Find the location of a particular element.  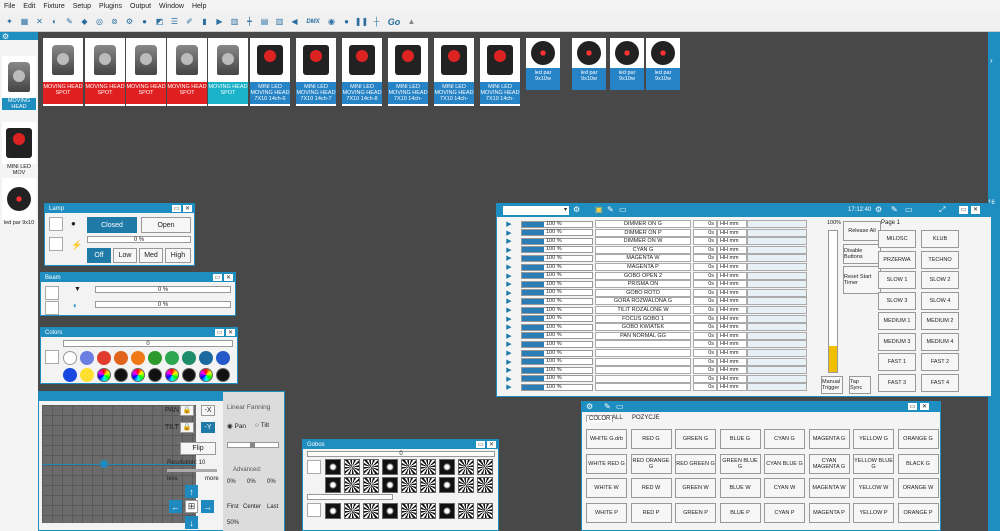

fixture-tile: MINI LED MOVING HEAD 7X10 14ch-6 is located at coordinates (270, 72).